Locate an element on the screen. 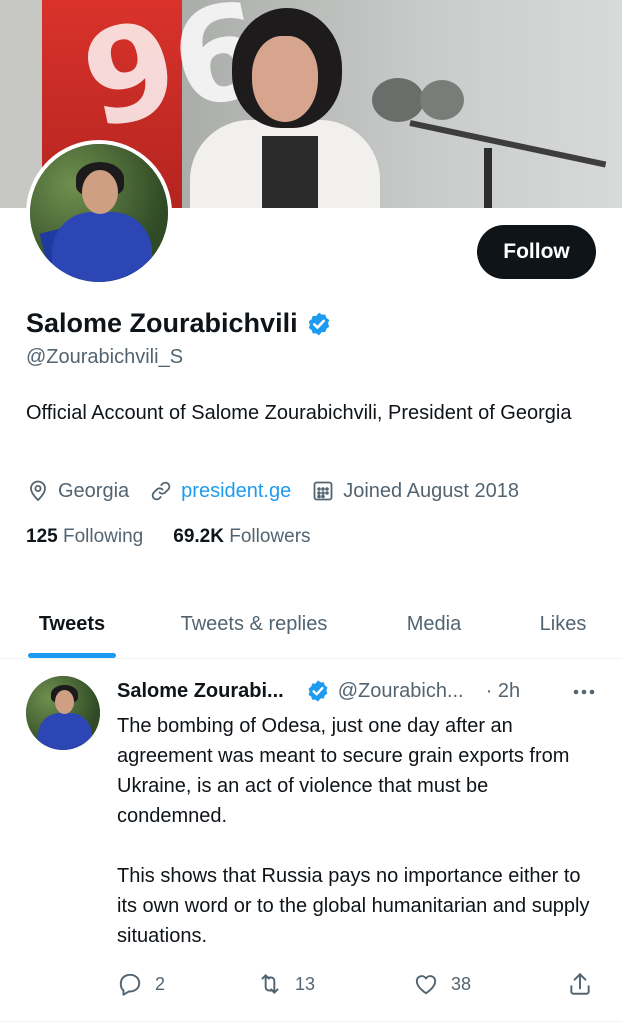  tab-label: Tweets & replies is located at coordinates (254, 623).